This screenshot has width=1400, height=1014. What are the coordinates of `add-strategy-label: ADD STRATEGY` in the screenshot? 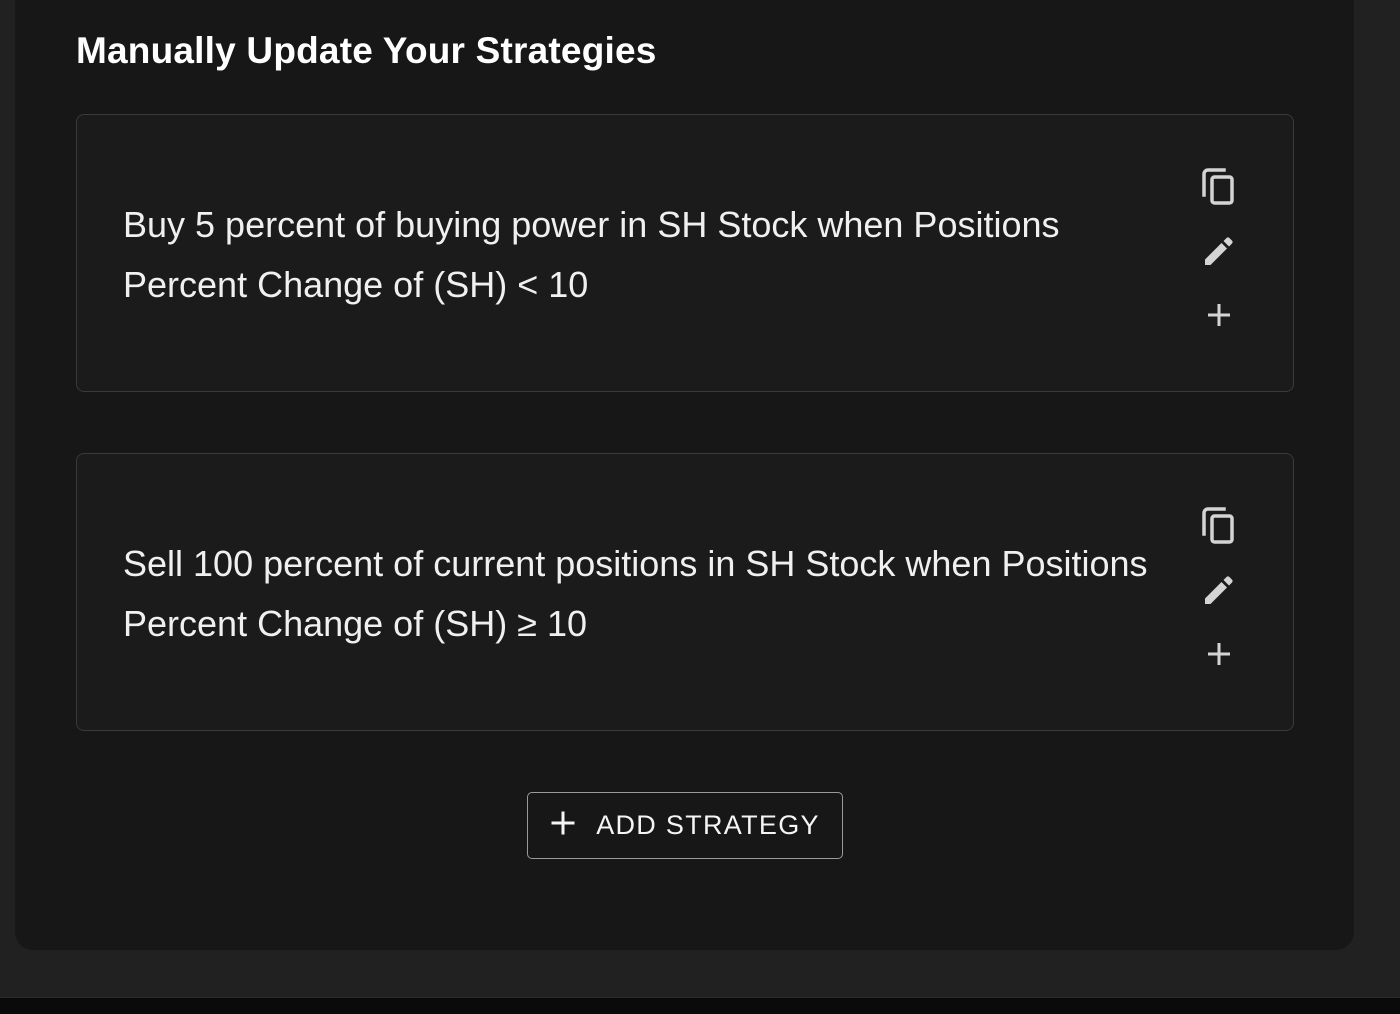 It's located at (708, 825).